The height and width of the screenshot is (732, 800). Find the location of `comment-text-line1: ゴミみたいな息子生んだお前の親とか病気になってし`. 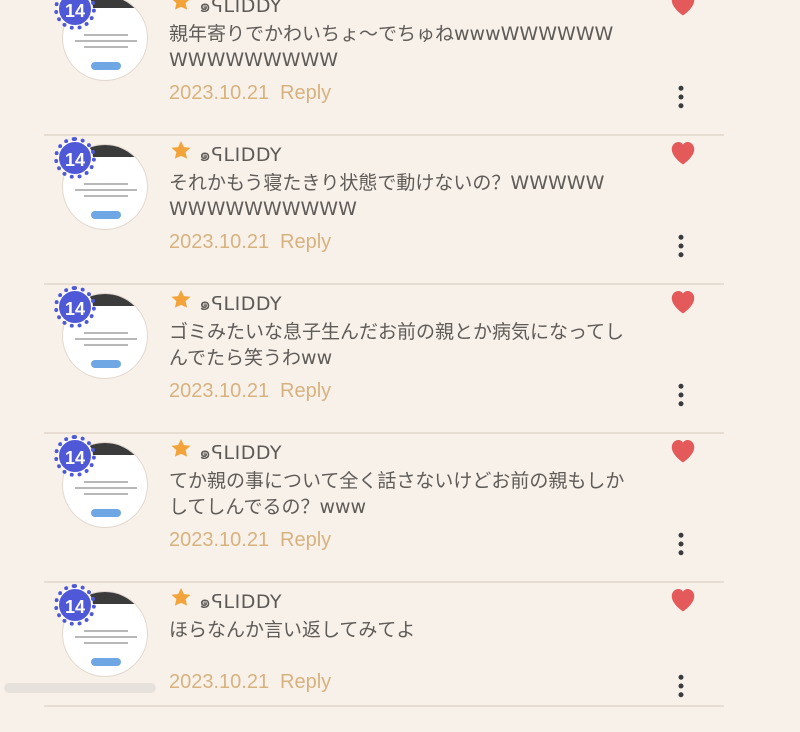

comment-text-line1: ゴミみたいな息子生んだお前の親とか病気になってし is located at coordinates (397, 332).